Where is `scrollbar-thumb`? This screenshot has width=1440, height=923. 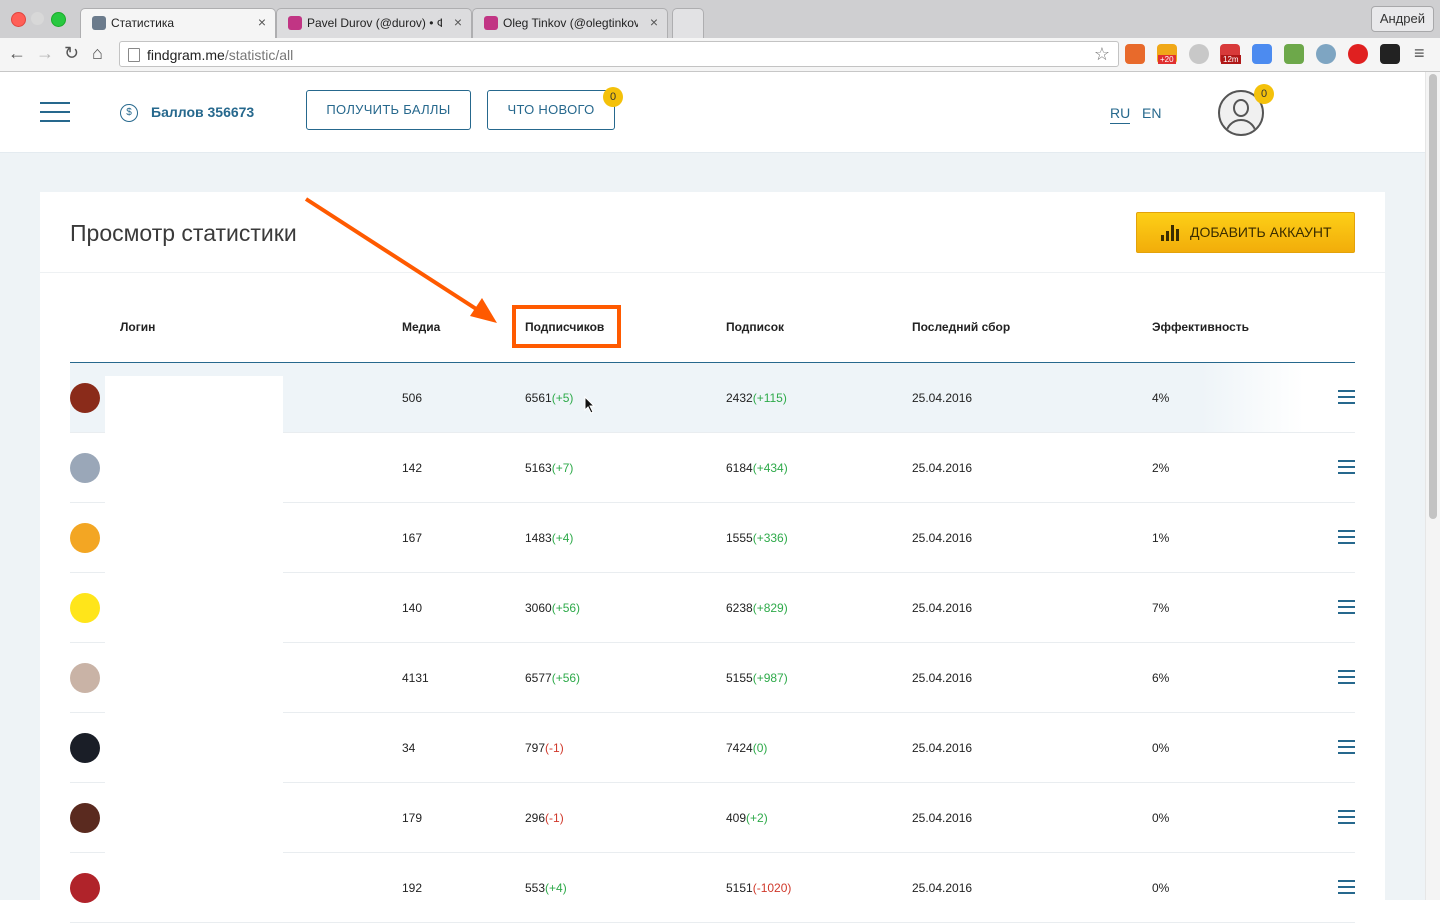 scrollbar-thumb is located at coordinates (1433, 296).